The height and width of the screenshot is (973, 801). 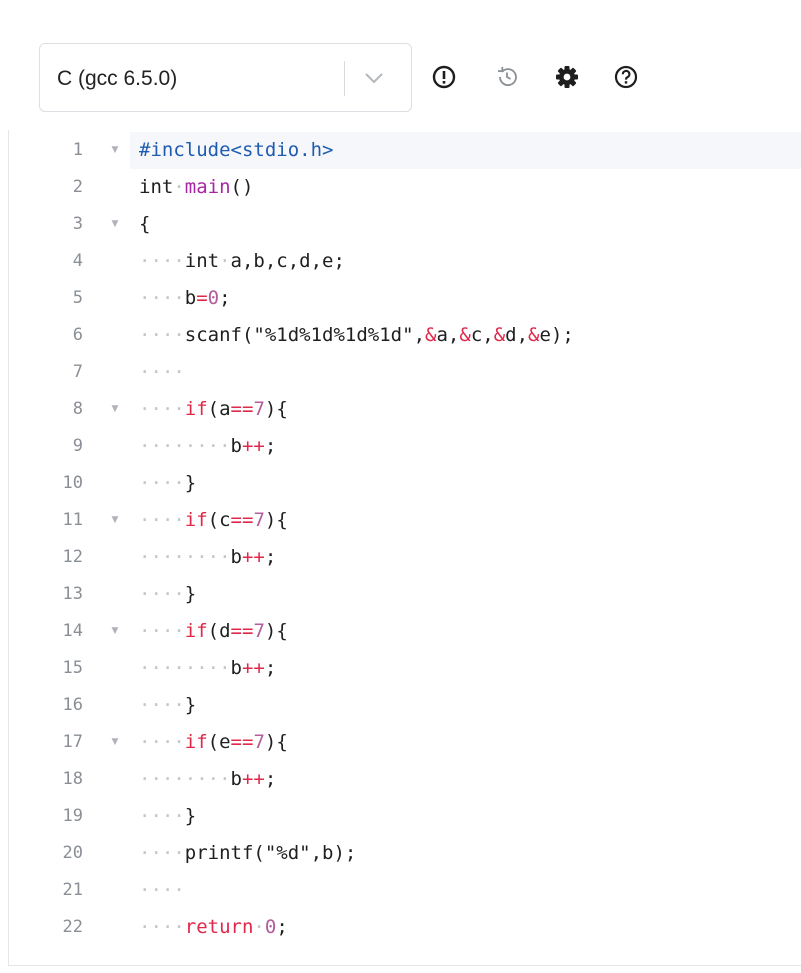 What do you see at coordinates (253, 779) in the screenshot?
I see `code-token: ++` at bounding box center [253, 779].